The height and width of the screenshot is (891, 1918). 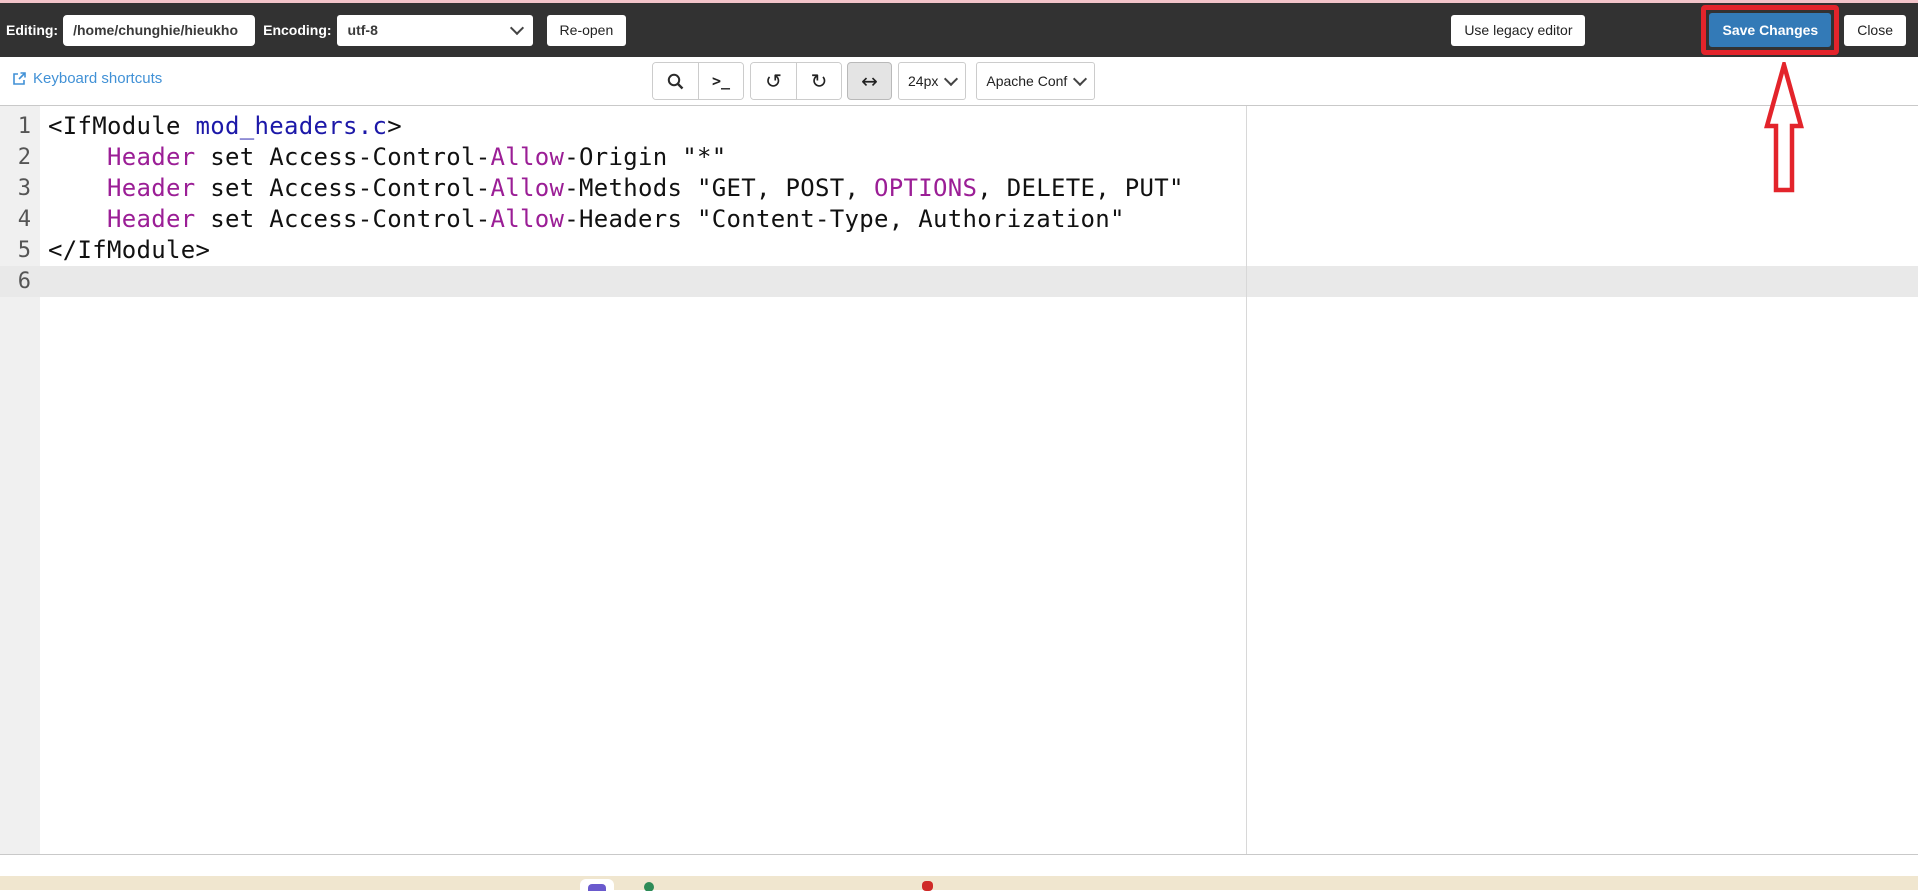 I want to click on save-button: Save Changes, so click(x=1770, y=30).